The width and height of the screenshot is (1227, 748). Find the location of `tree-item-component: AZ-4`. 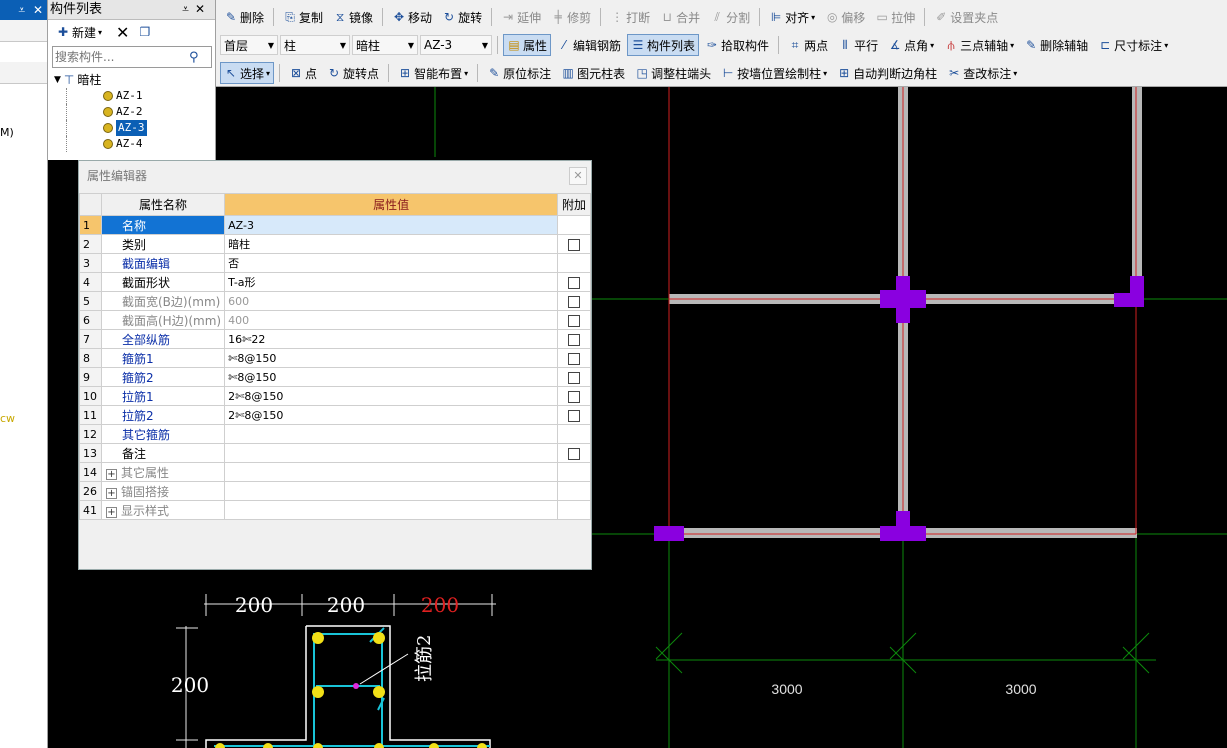

tree-item-component: AZ-4 is located at coordinates (140, 144).